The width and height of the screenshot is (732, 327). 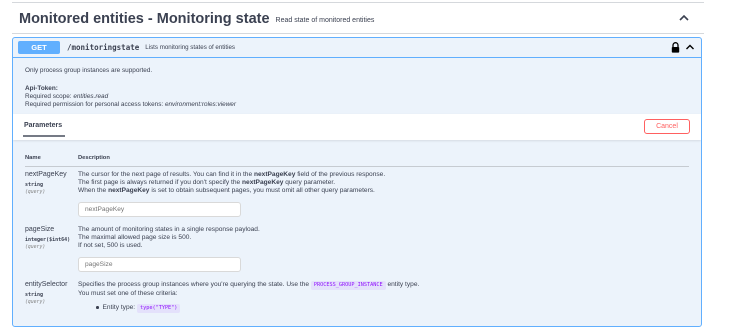 What do you see at coordinates (41, 88) in the screenshot?
I see `api-token-label: Api-Token:` at bounding box center [41, 88].